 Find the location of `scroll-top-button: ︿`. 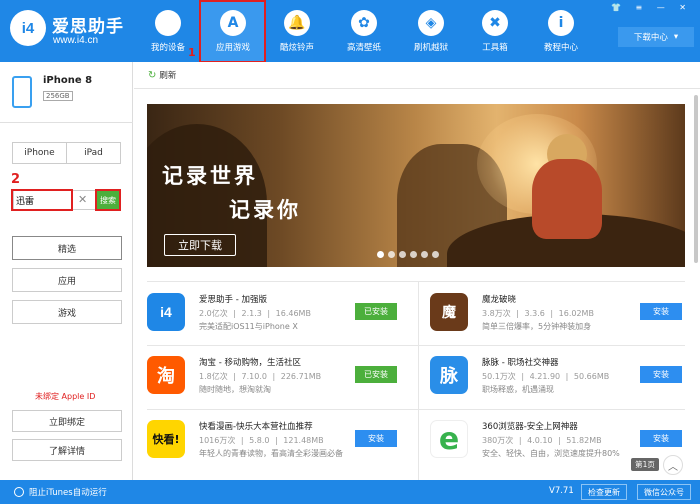

scroll-top-button: ︿ is located at coordinates (673, 465).